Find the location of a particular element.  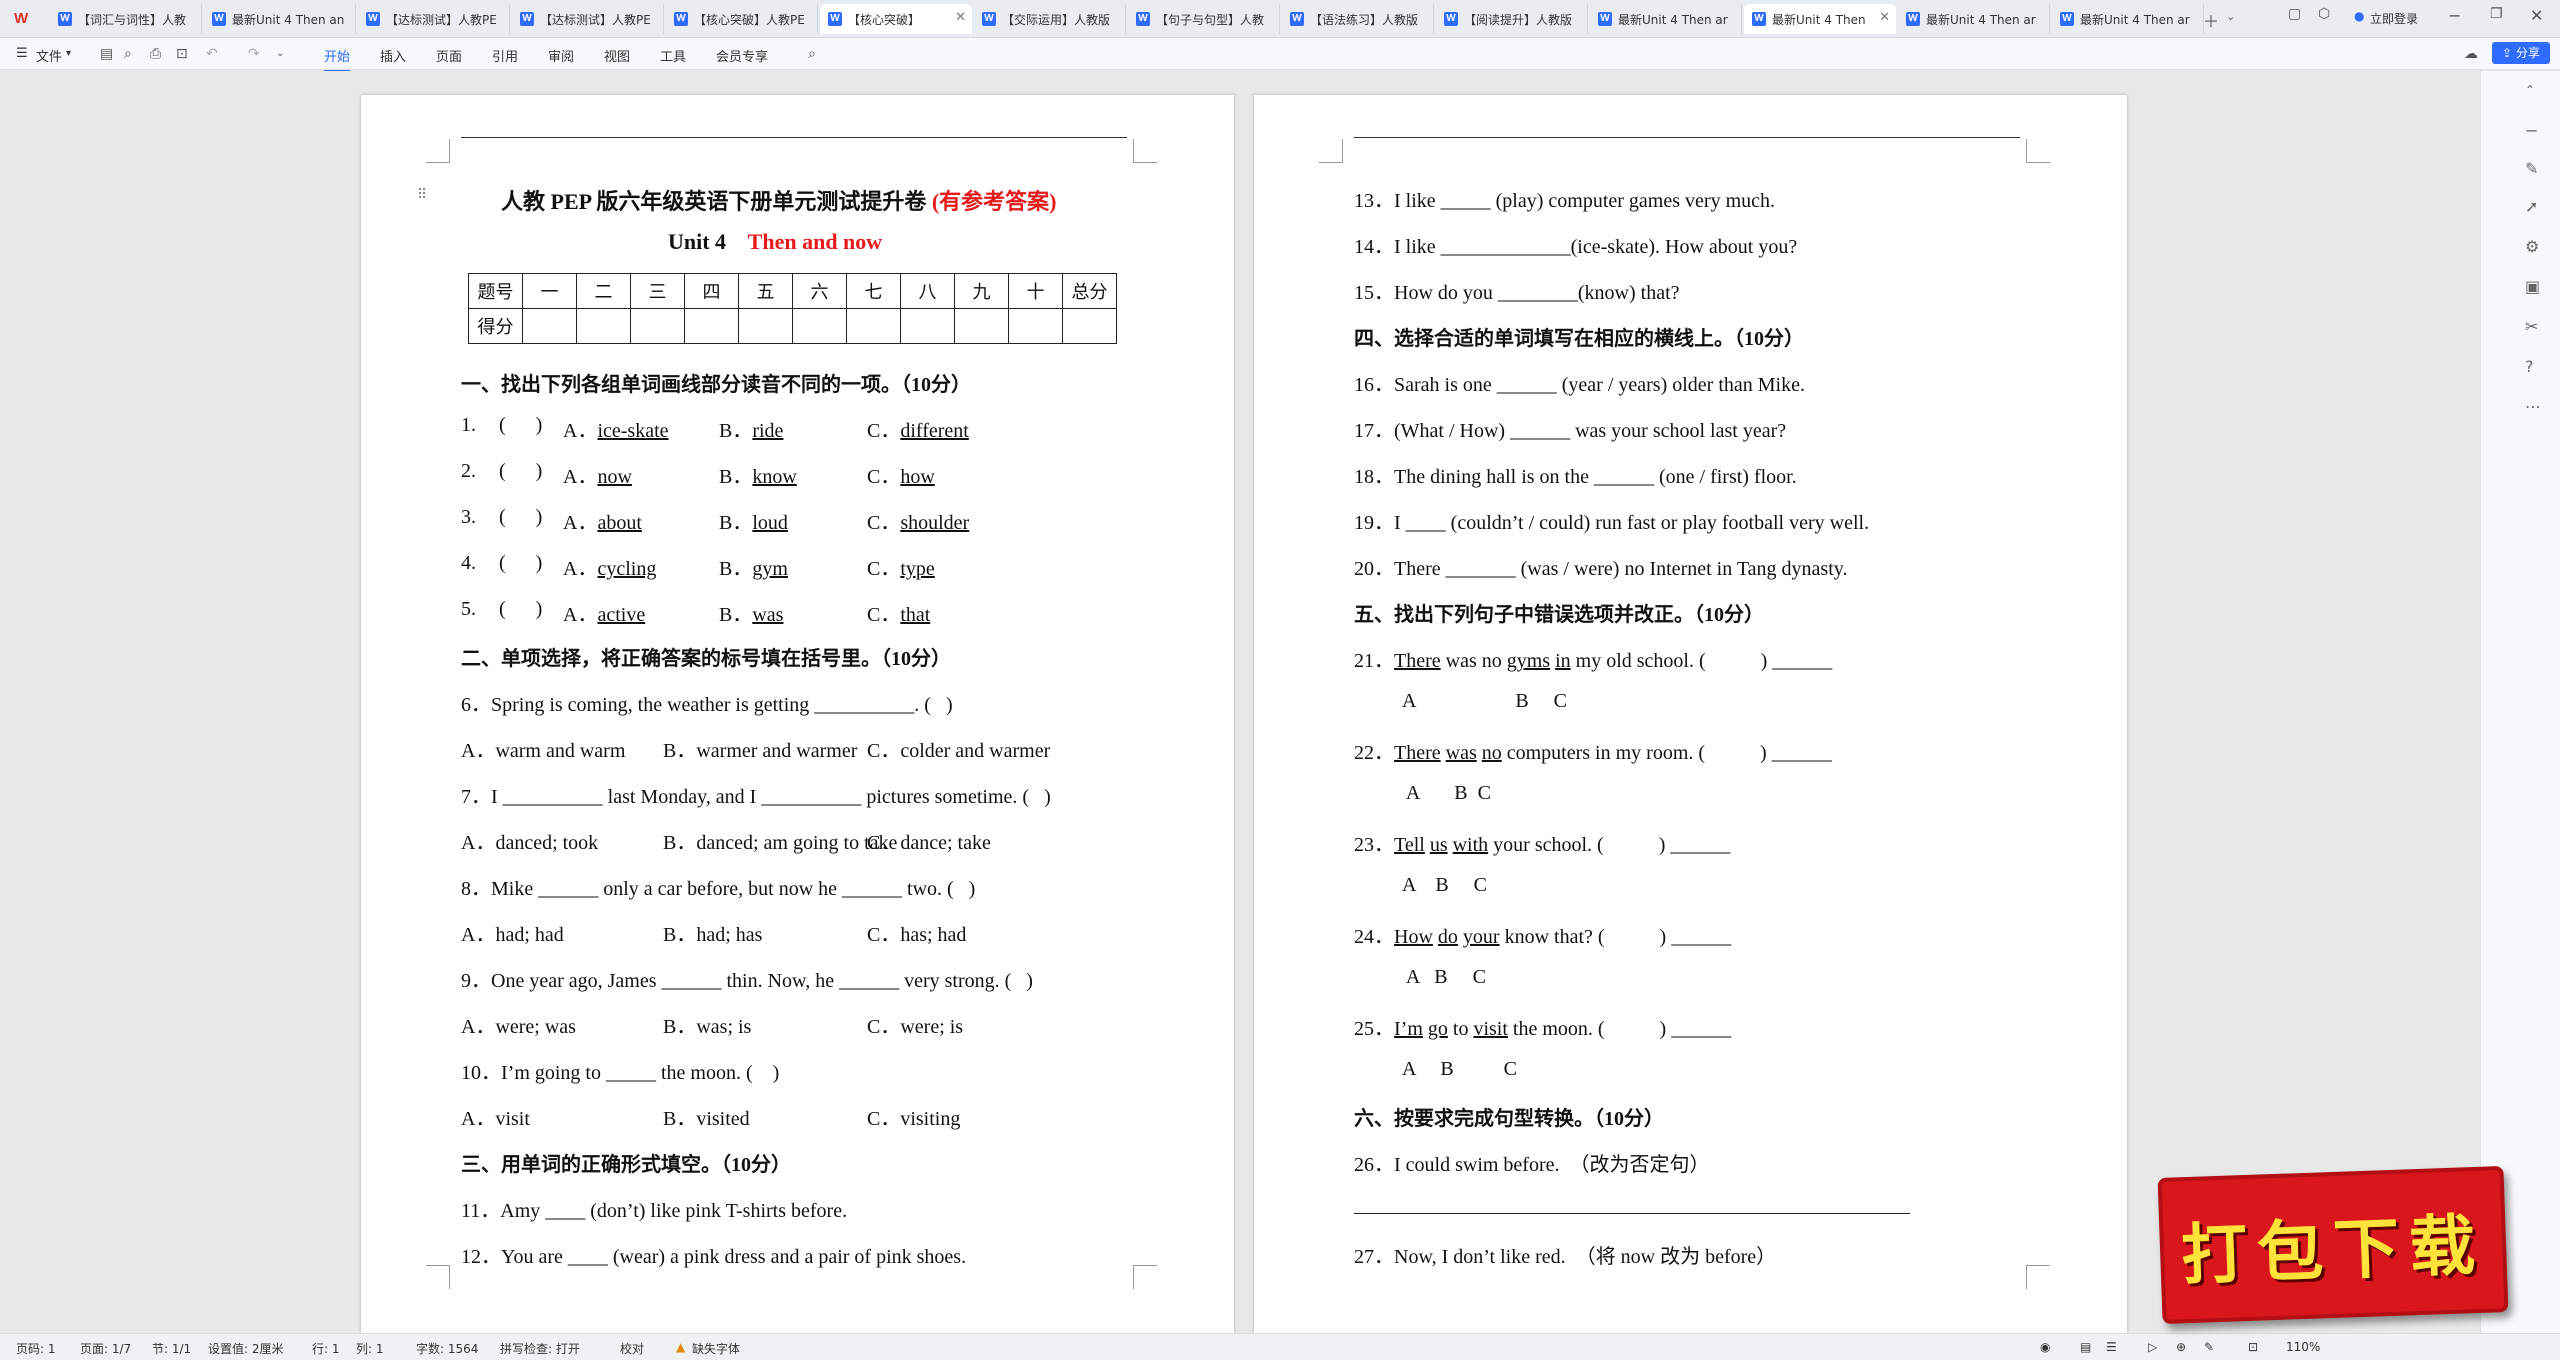

tab-start: 开始 is located at coordinates (337, 59).